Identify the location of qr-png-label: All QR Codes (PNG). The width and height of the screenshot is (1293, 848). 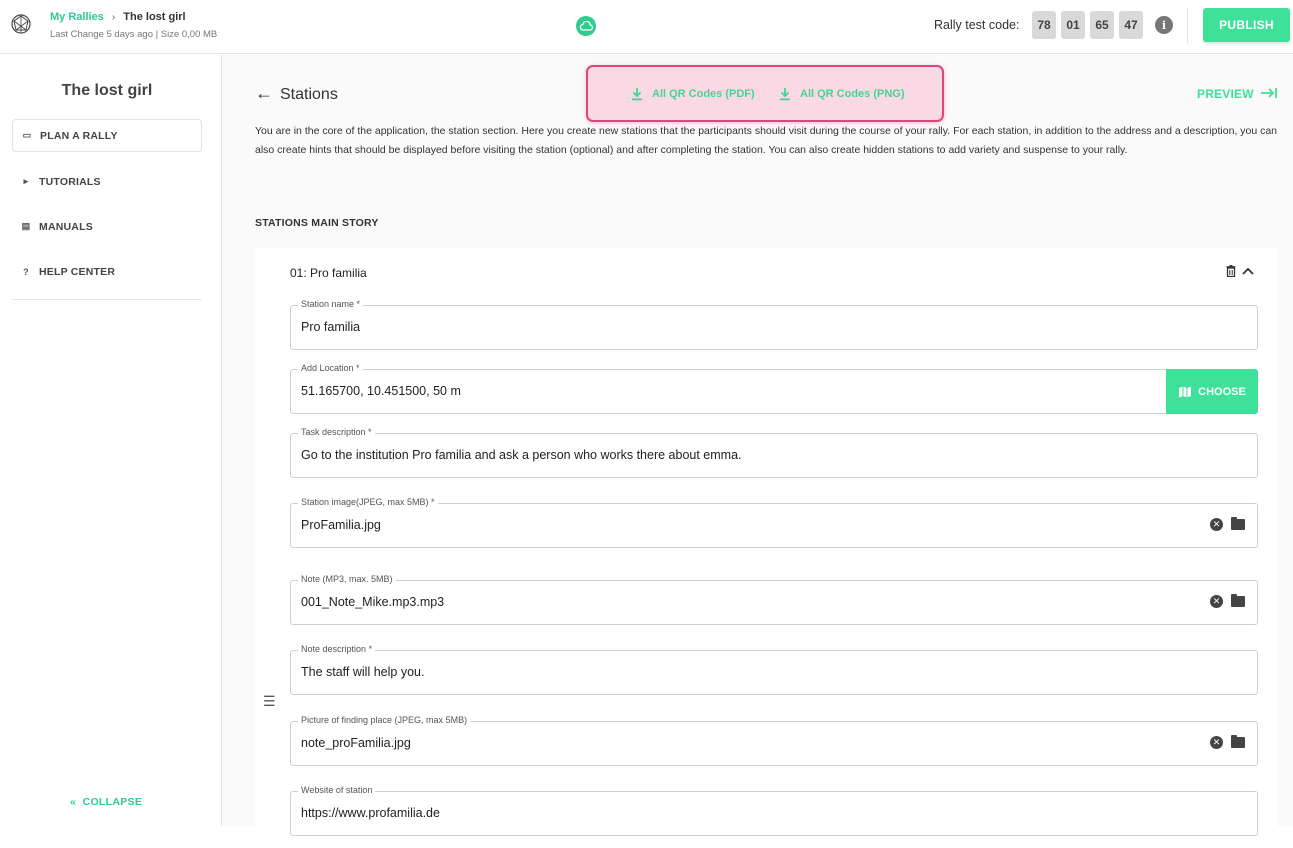
(852, 94).